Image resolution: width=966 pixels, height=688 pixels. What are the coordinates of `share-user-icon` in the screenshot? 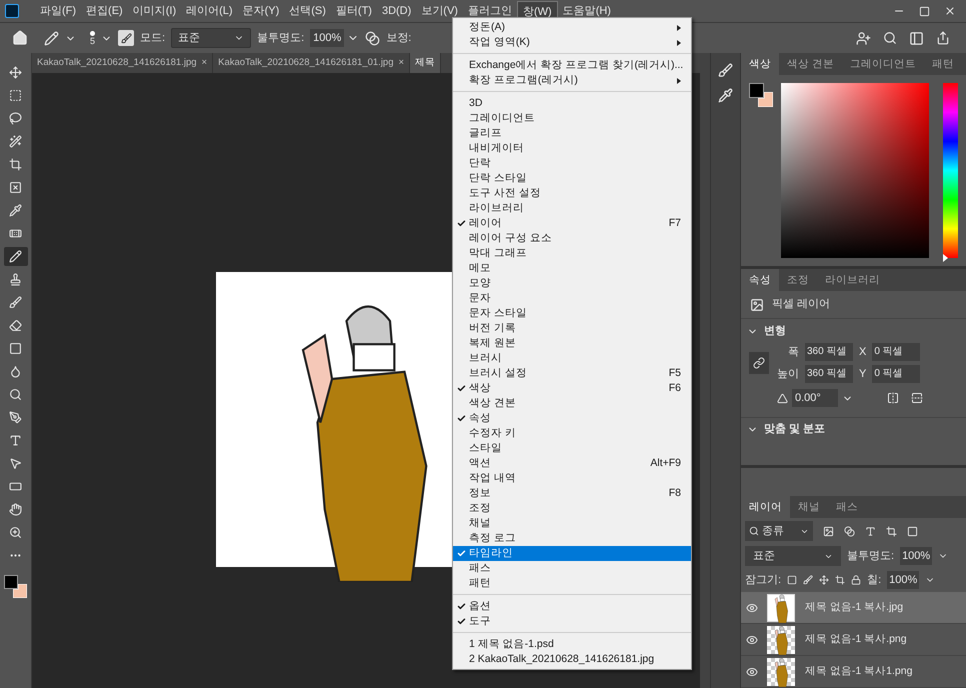 It's located at (863, 38).